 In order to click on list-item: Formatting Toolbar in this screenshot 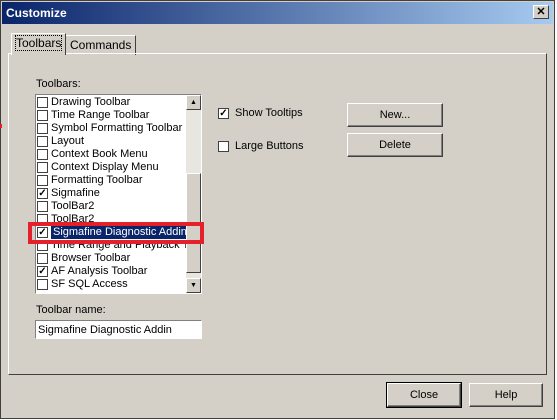, I will do `click(112, 180)`.